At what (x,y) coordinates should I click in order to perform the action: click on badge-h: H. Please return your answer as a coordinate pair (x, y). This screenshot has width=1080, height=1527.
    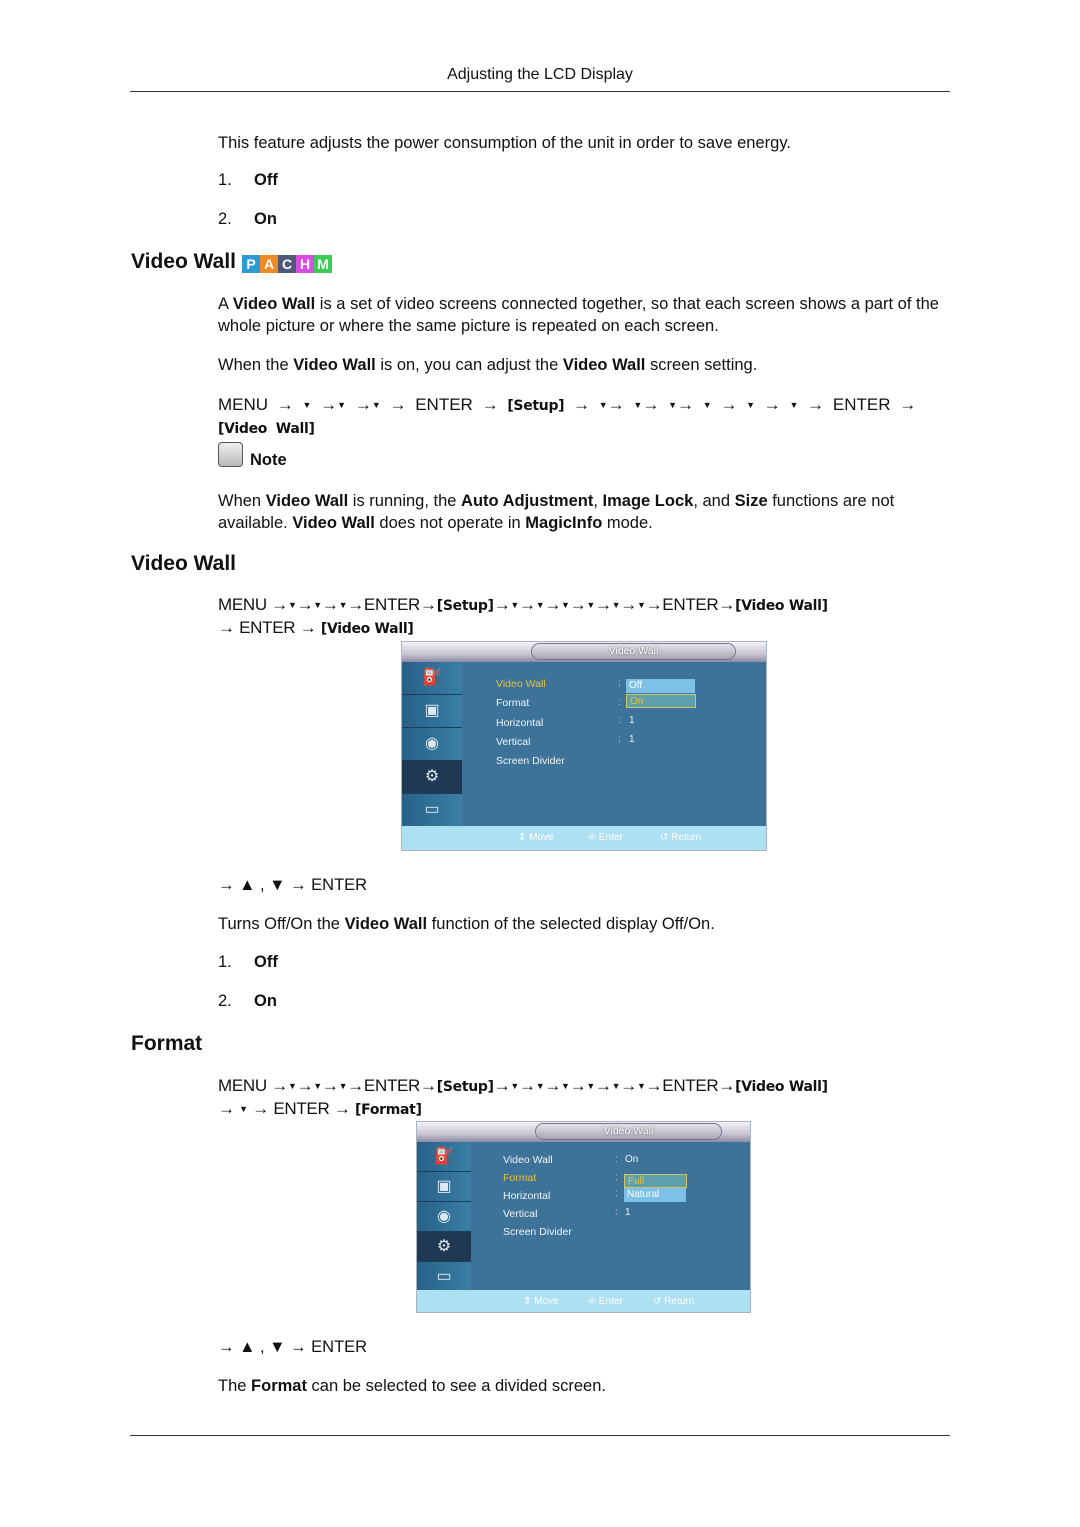
    Looking at the image, I should click on (305, 264).